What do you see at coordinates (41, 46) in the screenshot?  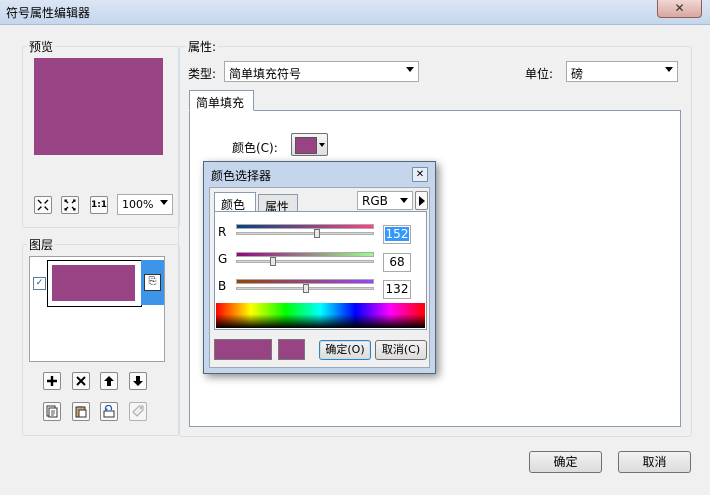 I see `preview-label: 预览` at bounding box center [41, 46].